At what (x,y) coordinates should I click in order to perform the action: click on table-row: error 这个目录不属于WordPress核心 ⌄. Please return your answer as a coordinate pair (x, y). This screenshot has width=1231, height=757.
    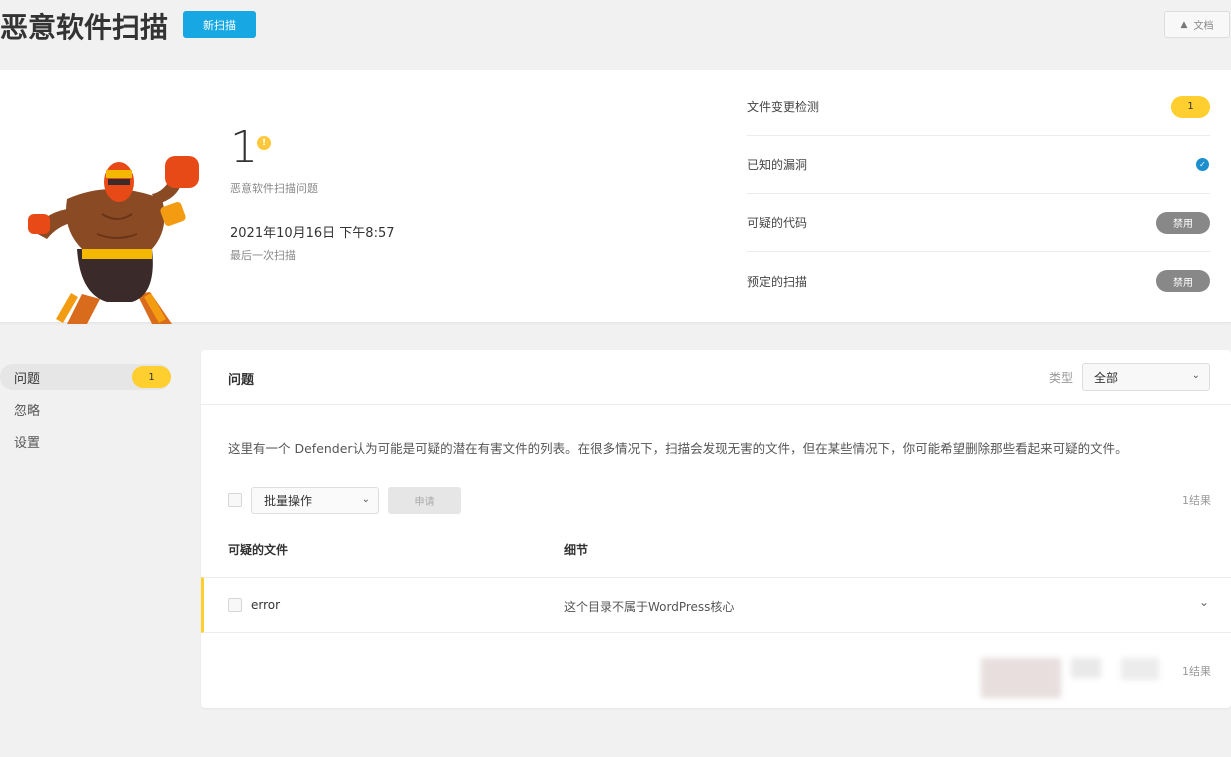
    Looking at the image, I should click on (716, 605).